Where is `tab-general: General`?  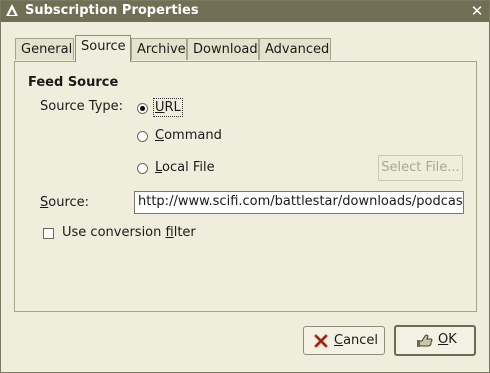 tab-general: General is located at coordinates (44, 49).